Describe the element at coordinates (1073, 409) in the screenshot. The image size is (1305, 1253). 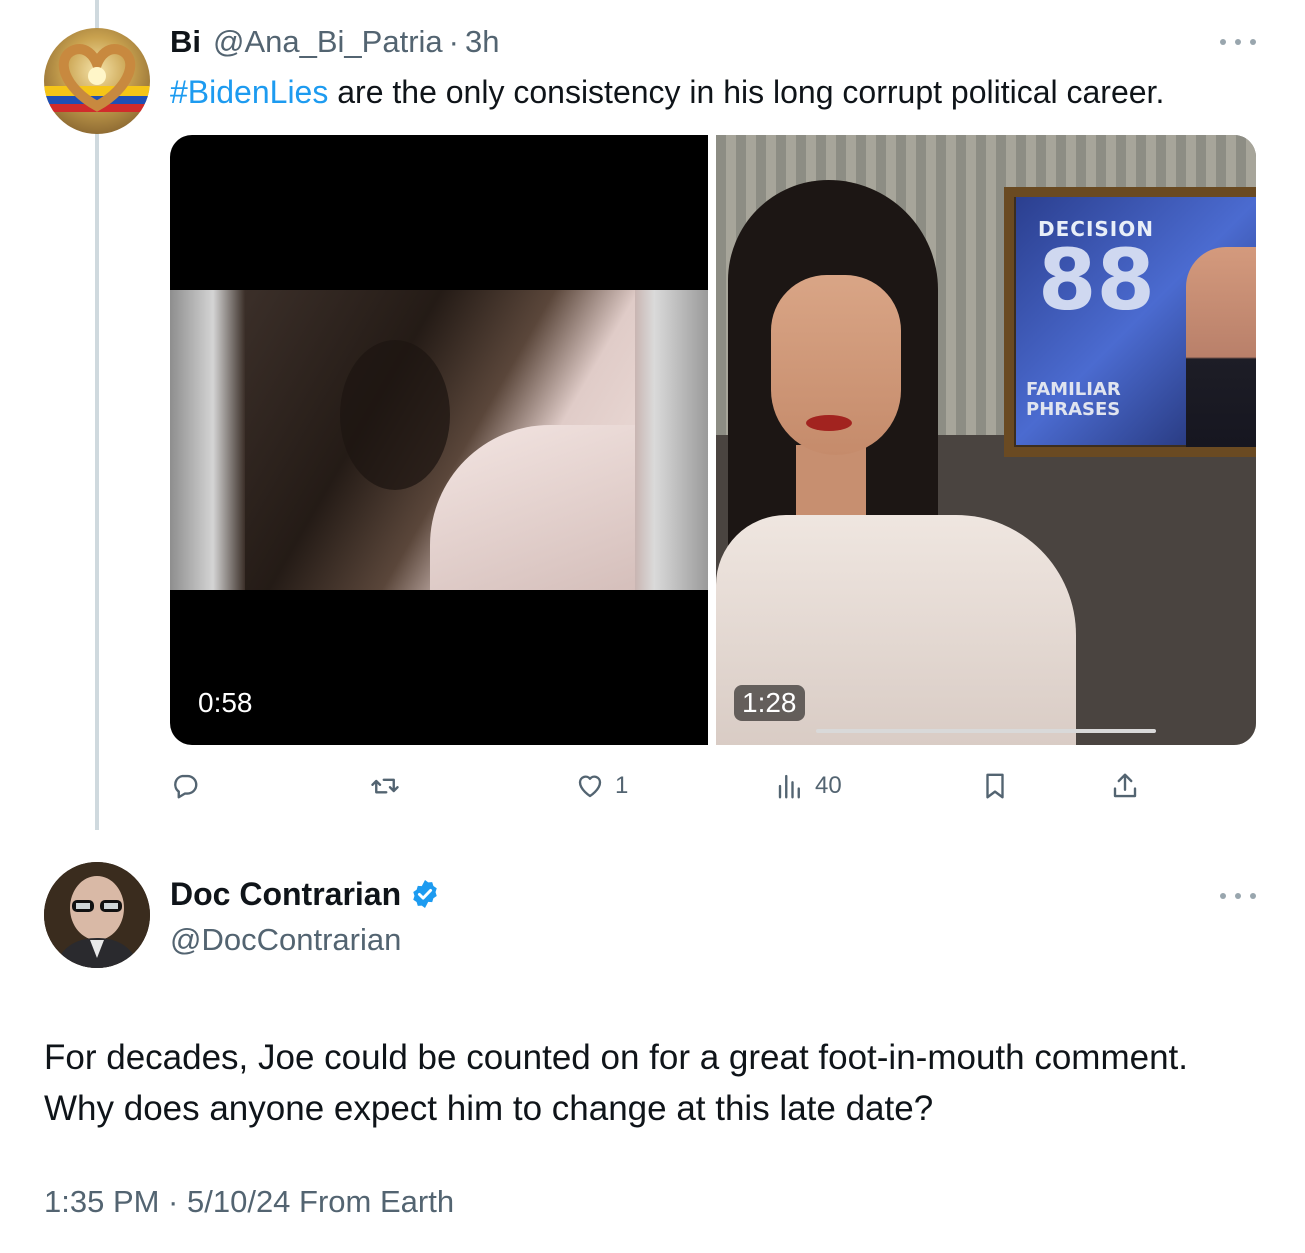
I see `screen-caption-line-2: PHRASES` at that location.